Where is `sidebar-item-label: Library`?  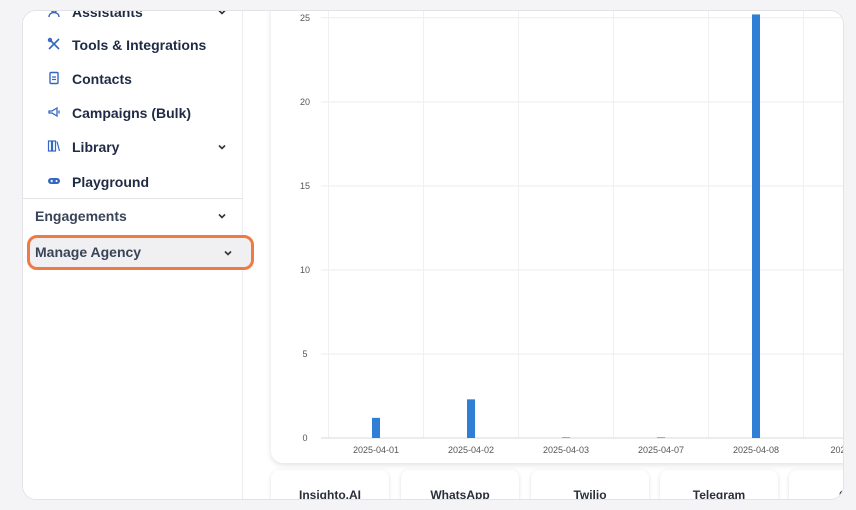
sidebar-item-label: Library is located at coordinates (96, 147).